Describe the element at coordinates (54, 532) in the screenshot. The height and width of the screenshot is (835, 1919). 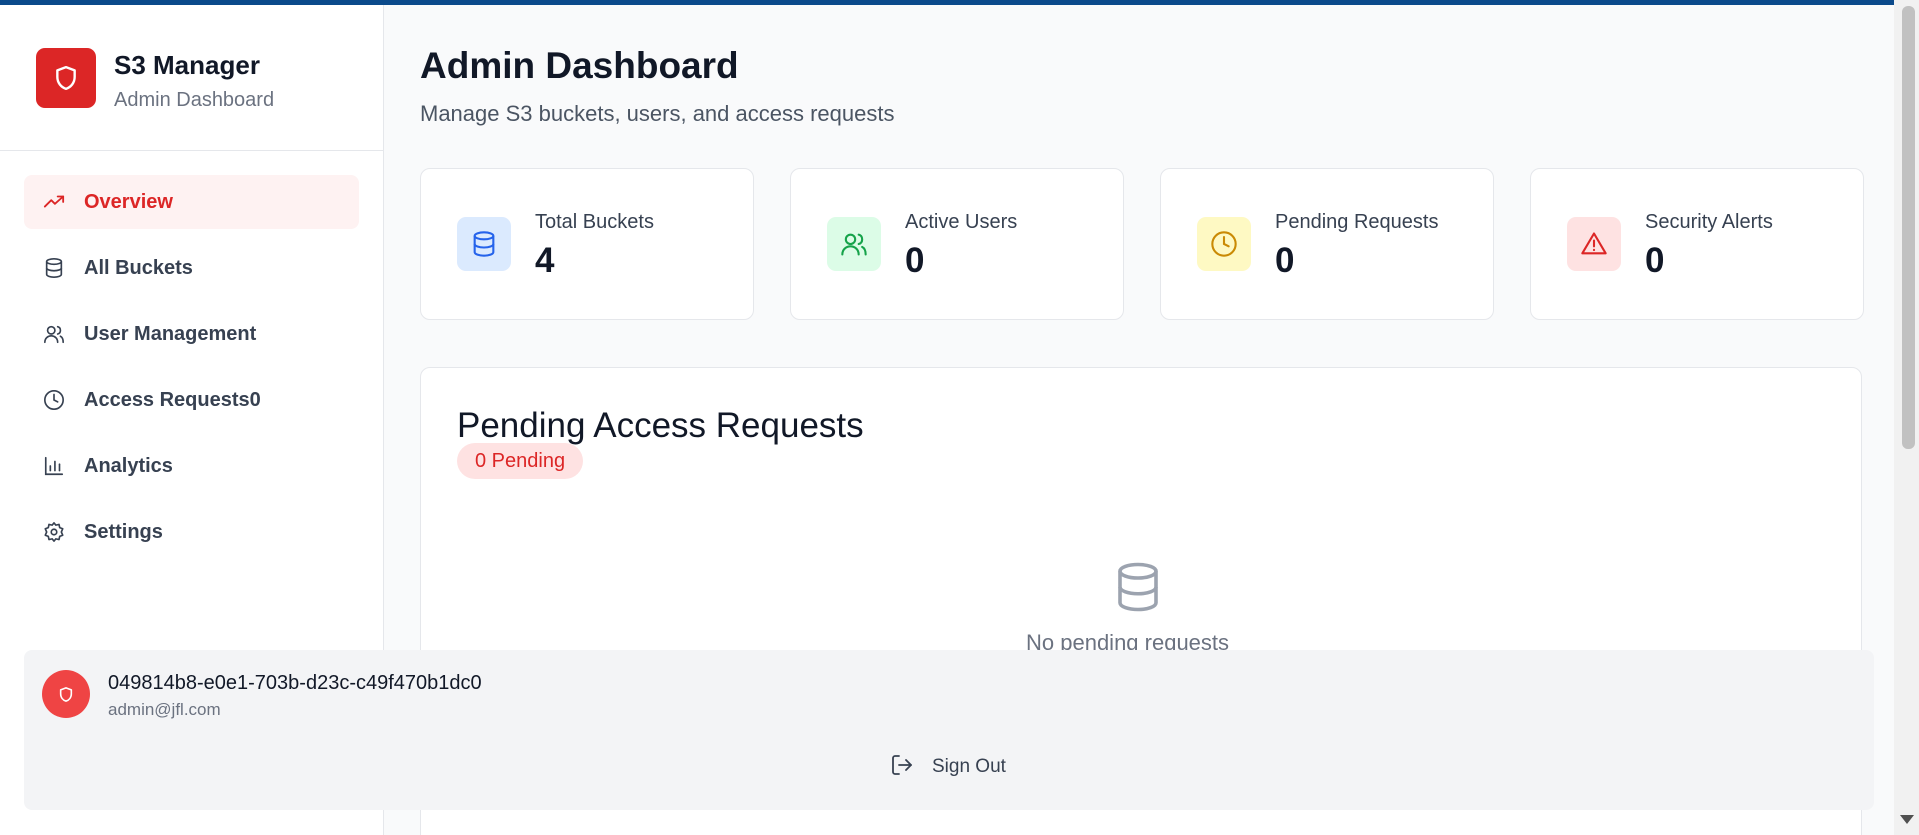
I see `gear-icon` at that location.